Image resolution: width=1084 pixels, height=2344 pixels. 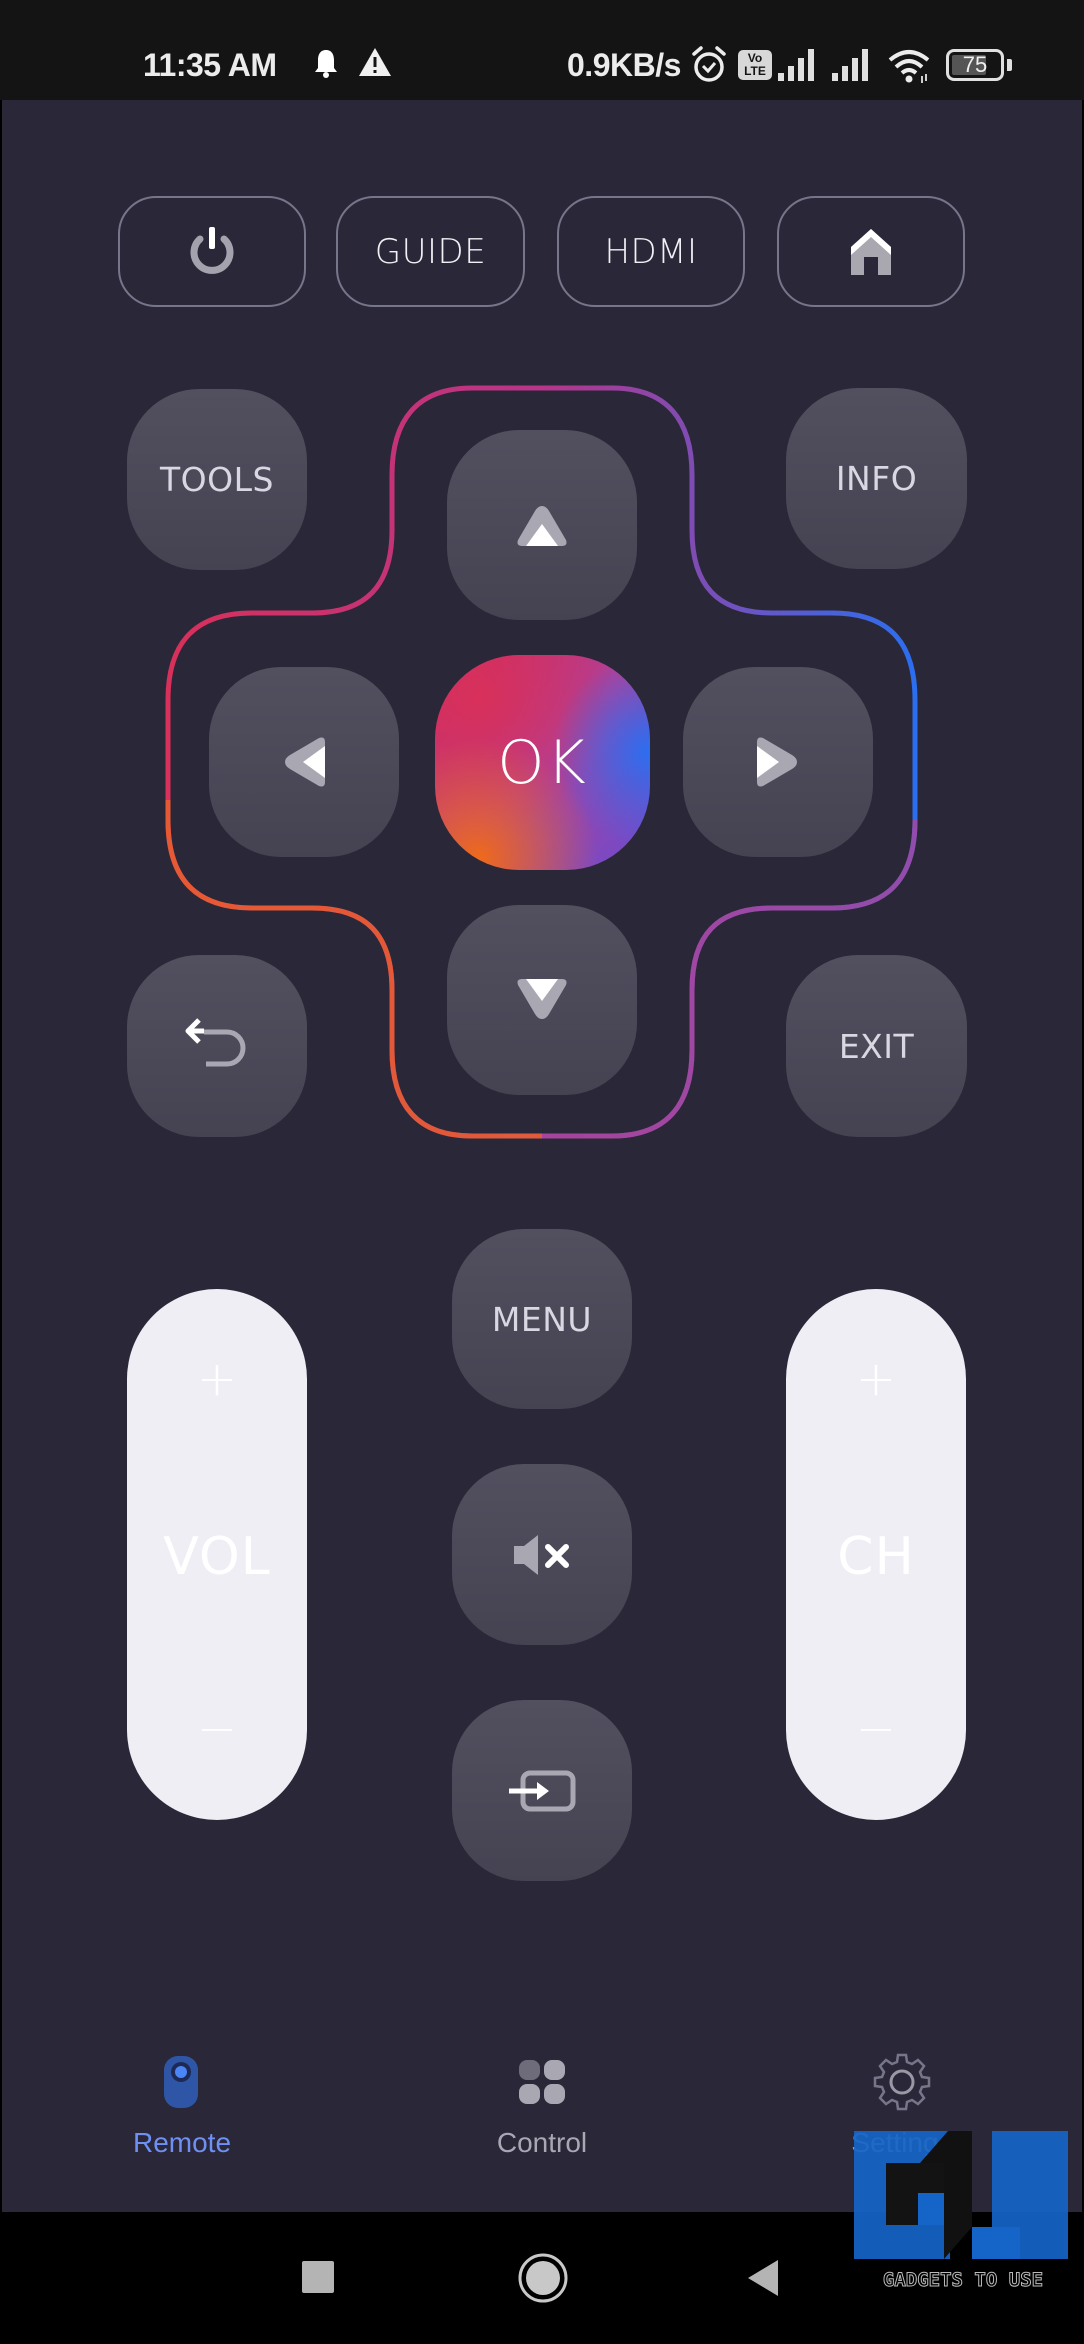 What do you see at coordinates (210, 65) in the screenshot?
I see `status-time: 11:35 AM` at bounding box center [210, 65].